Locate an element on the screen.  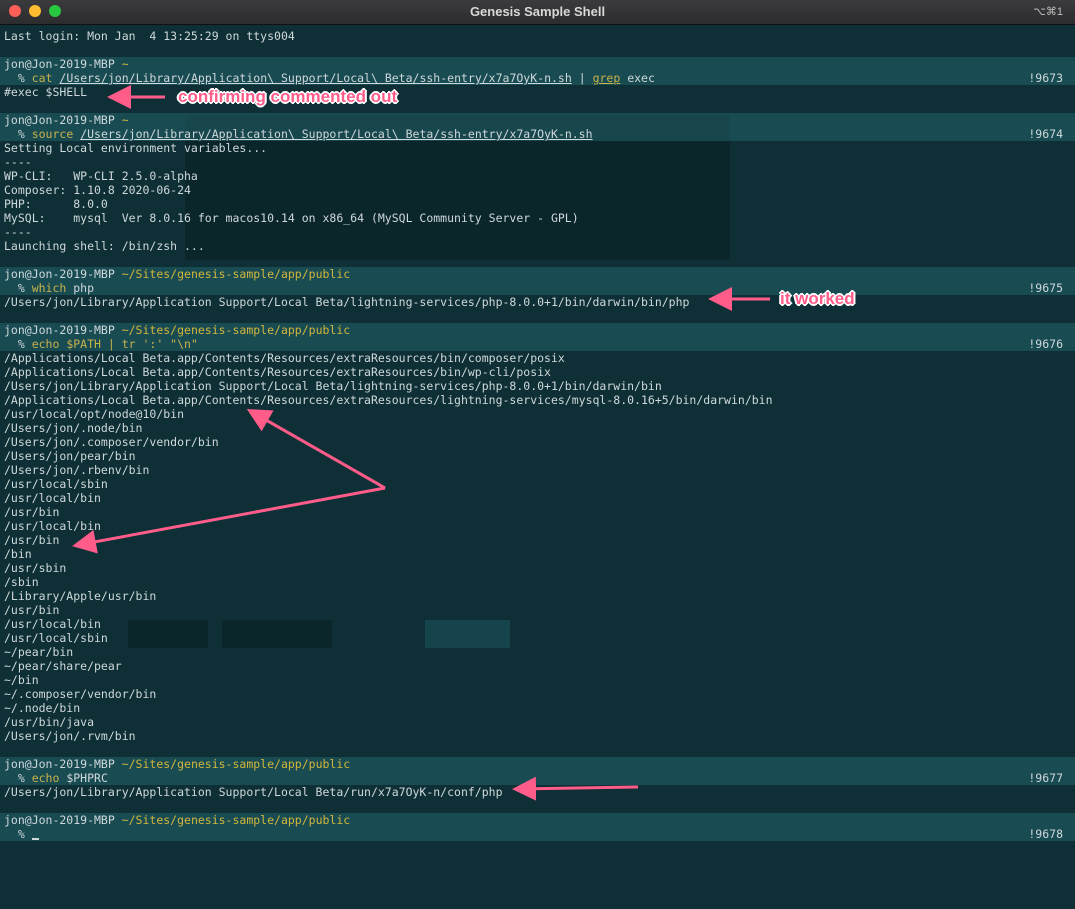
history-number: !9677 is located at coordinates (1045, 778).